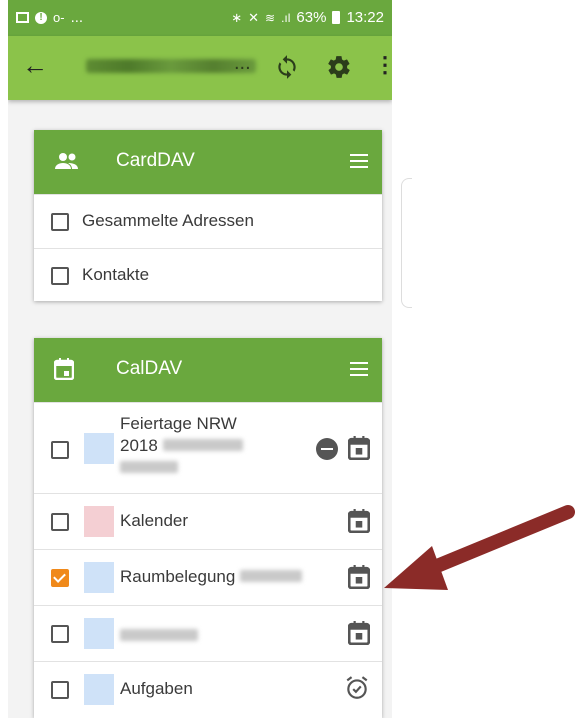 This screenshot has height=718, width=575. Describe the element at coordinates (254, 17) in the screenshot. I see `mute-icon: ✕` at that location.